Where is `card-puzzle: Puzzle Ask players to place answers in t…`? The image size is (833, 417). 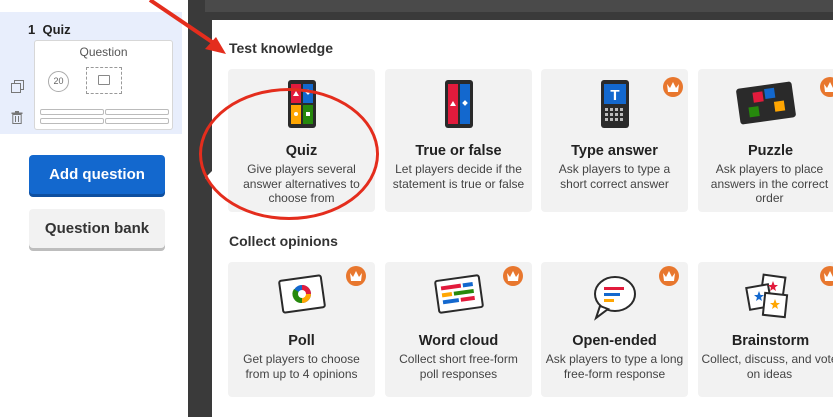
card-puzzle: Puzzle Ask players to place answers in t… is located at coordinates (765, 140).